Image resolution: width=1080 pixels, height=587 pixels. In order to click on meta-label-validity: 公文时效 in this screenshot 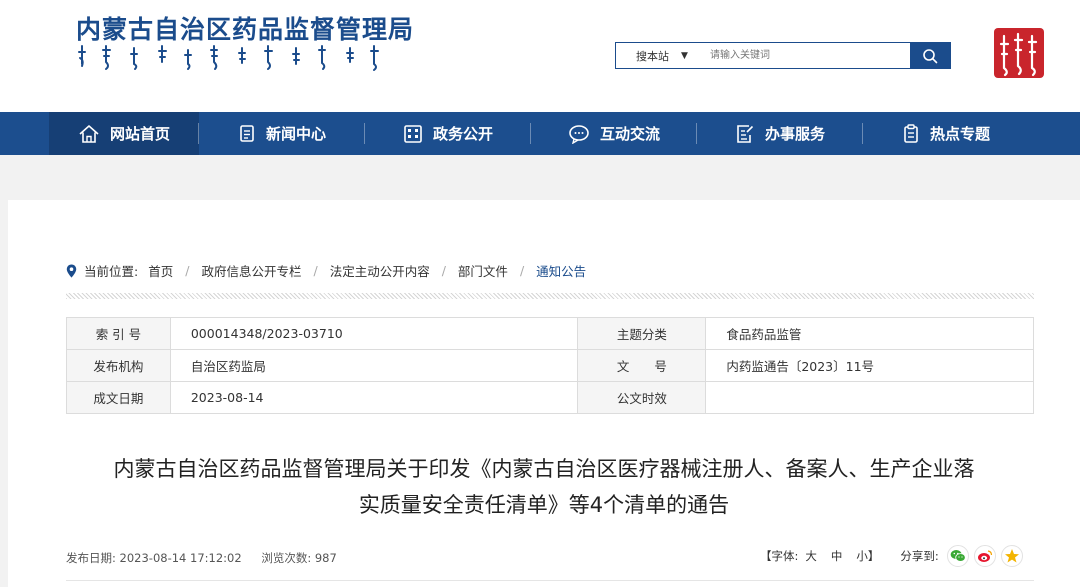, I will do `click(642, 397)`.